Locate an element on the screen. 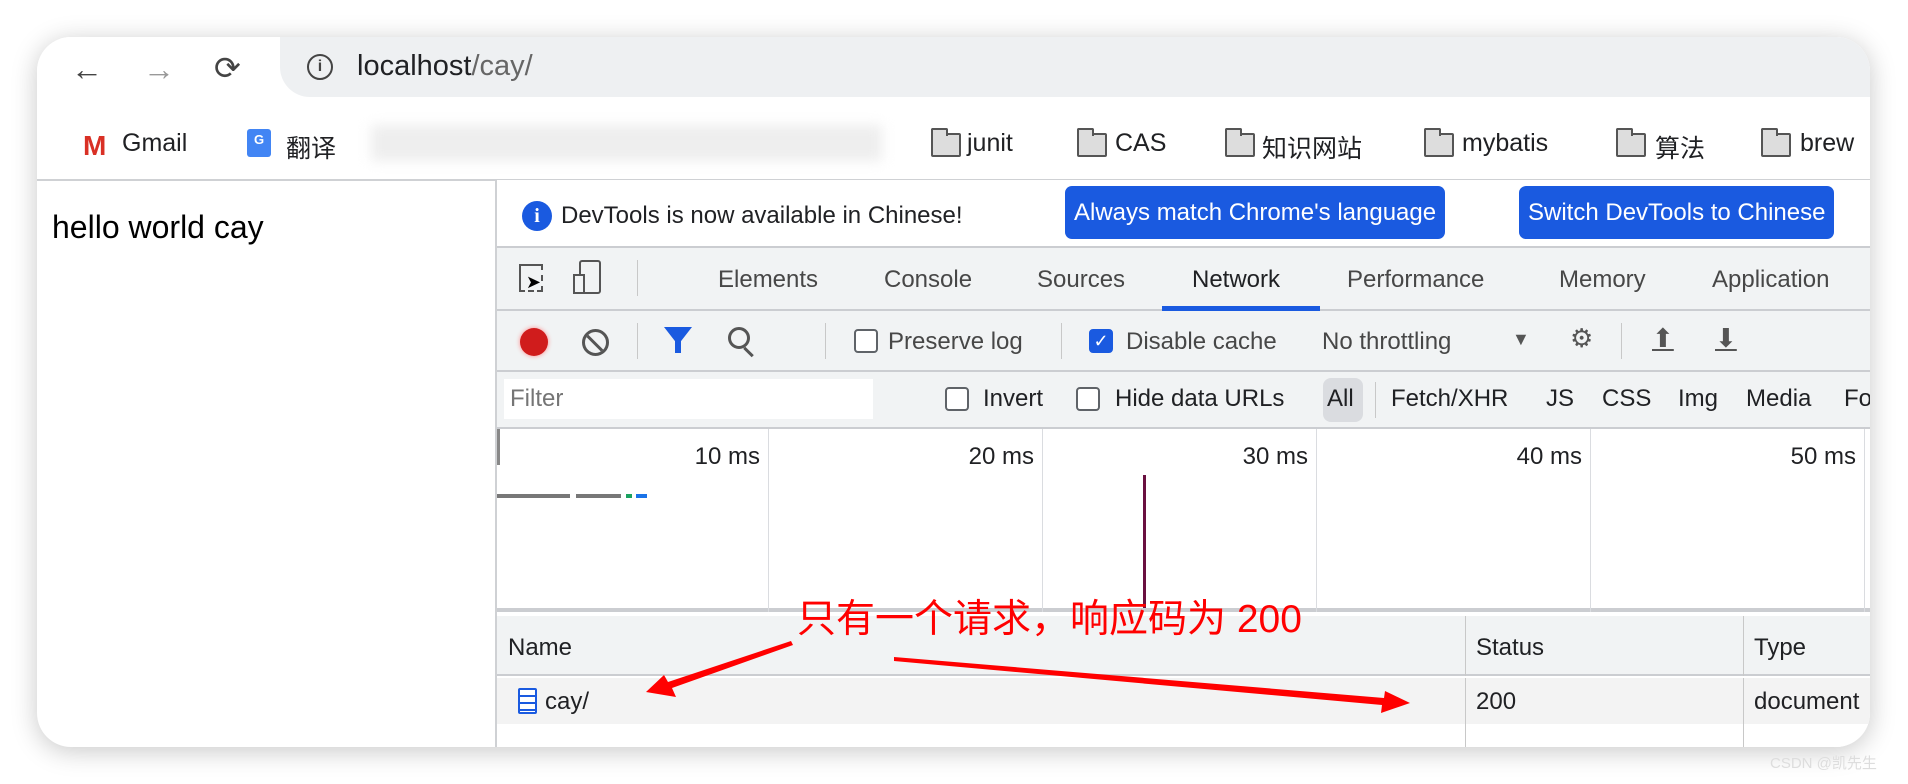 The height and width of the screenshot is (784, 1908). annotation-arrow-left is located at coordinates (719, 669).